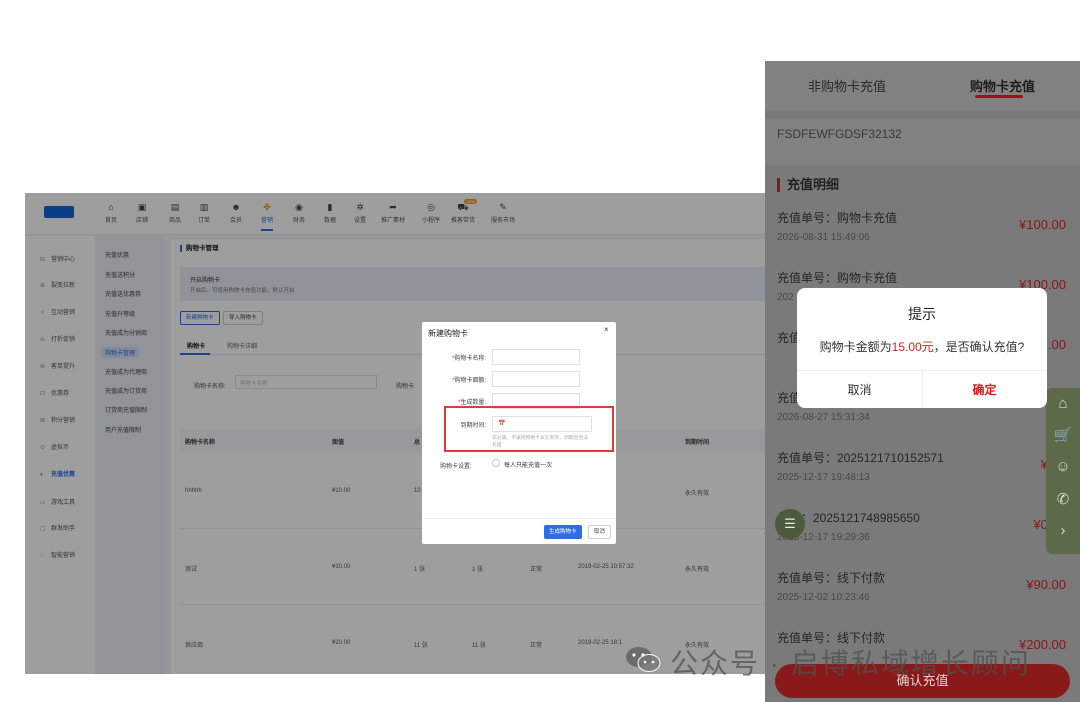  Describe the element at coordinates (448, 333) in the screenshot. I see `modal-title: 新建购物卡` at that location.